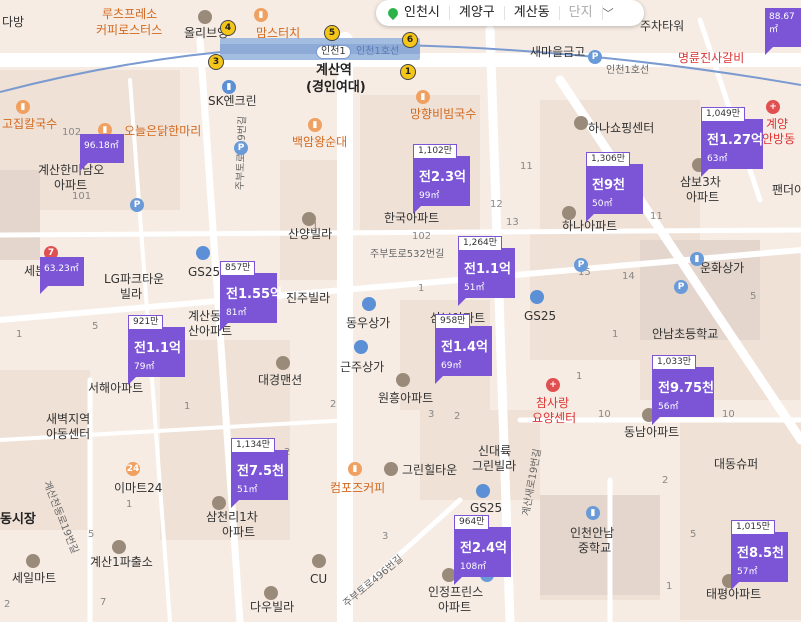 Image resolution: width=801 pixels, height=622 pixels. I want to click on place-label: 안남초등학교, so click(685, 334).